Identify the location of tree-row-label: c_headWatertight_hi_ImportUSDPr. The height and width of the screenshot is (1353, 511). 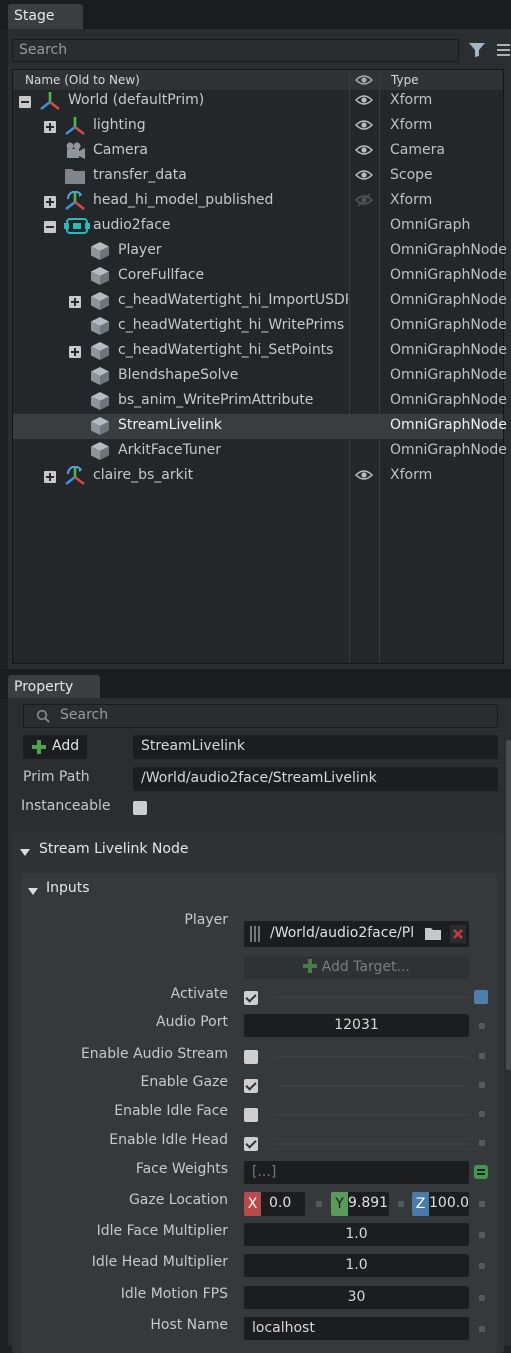
(233, 300).